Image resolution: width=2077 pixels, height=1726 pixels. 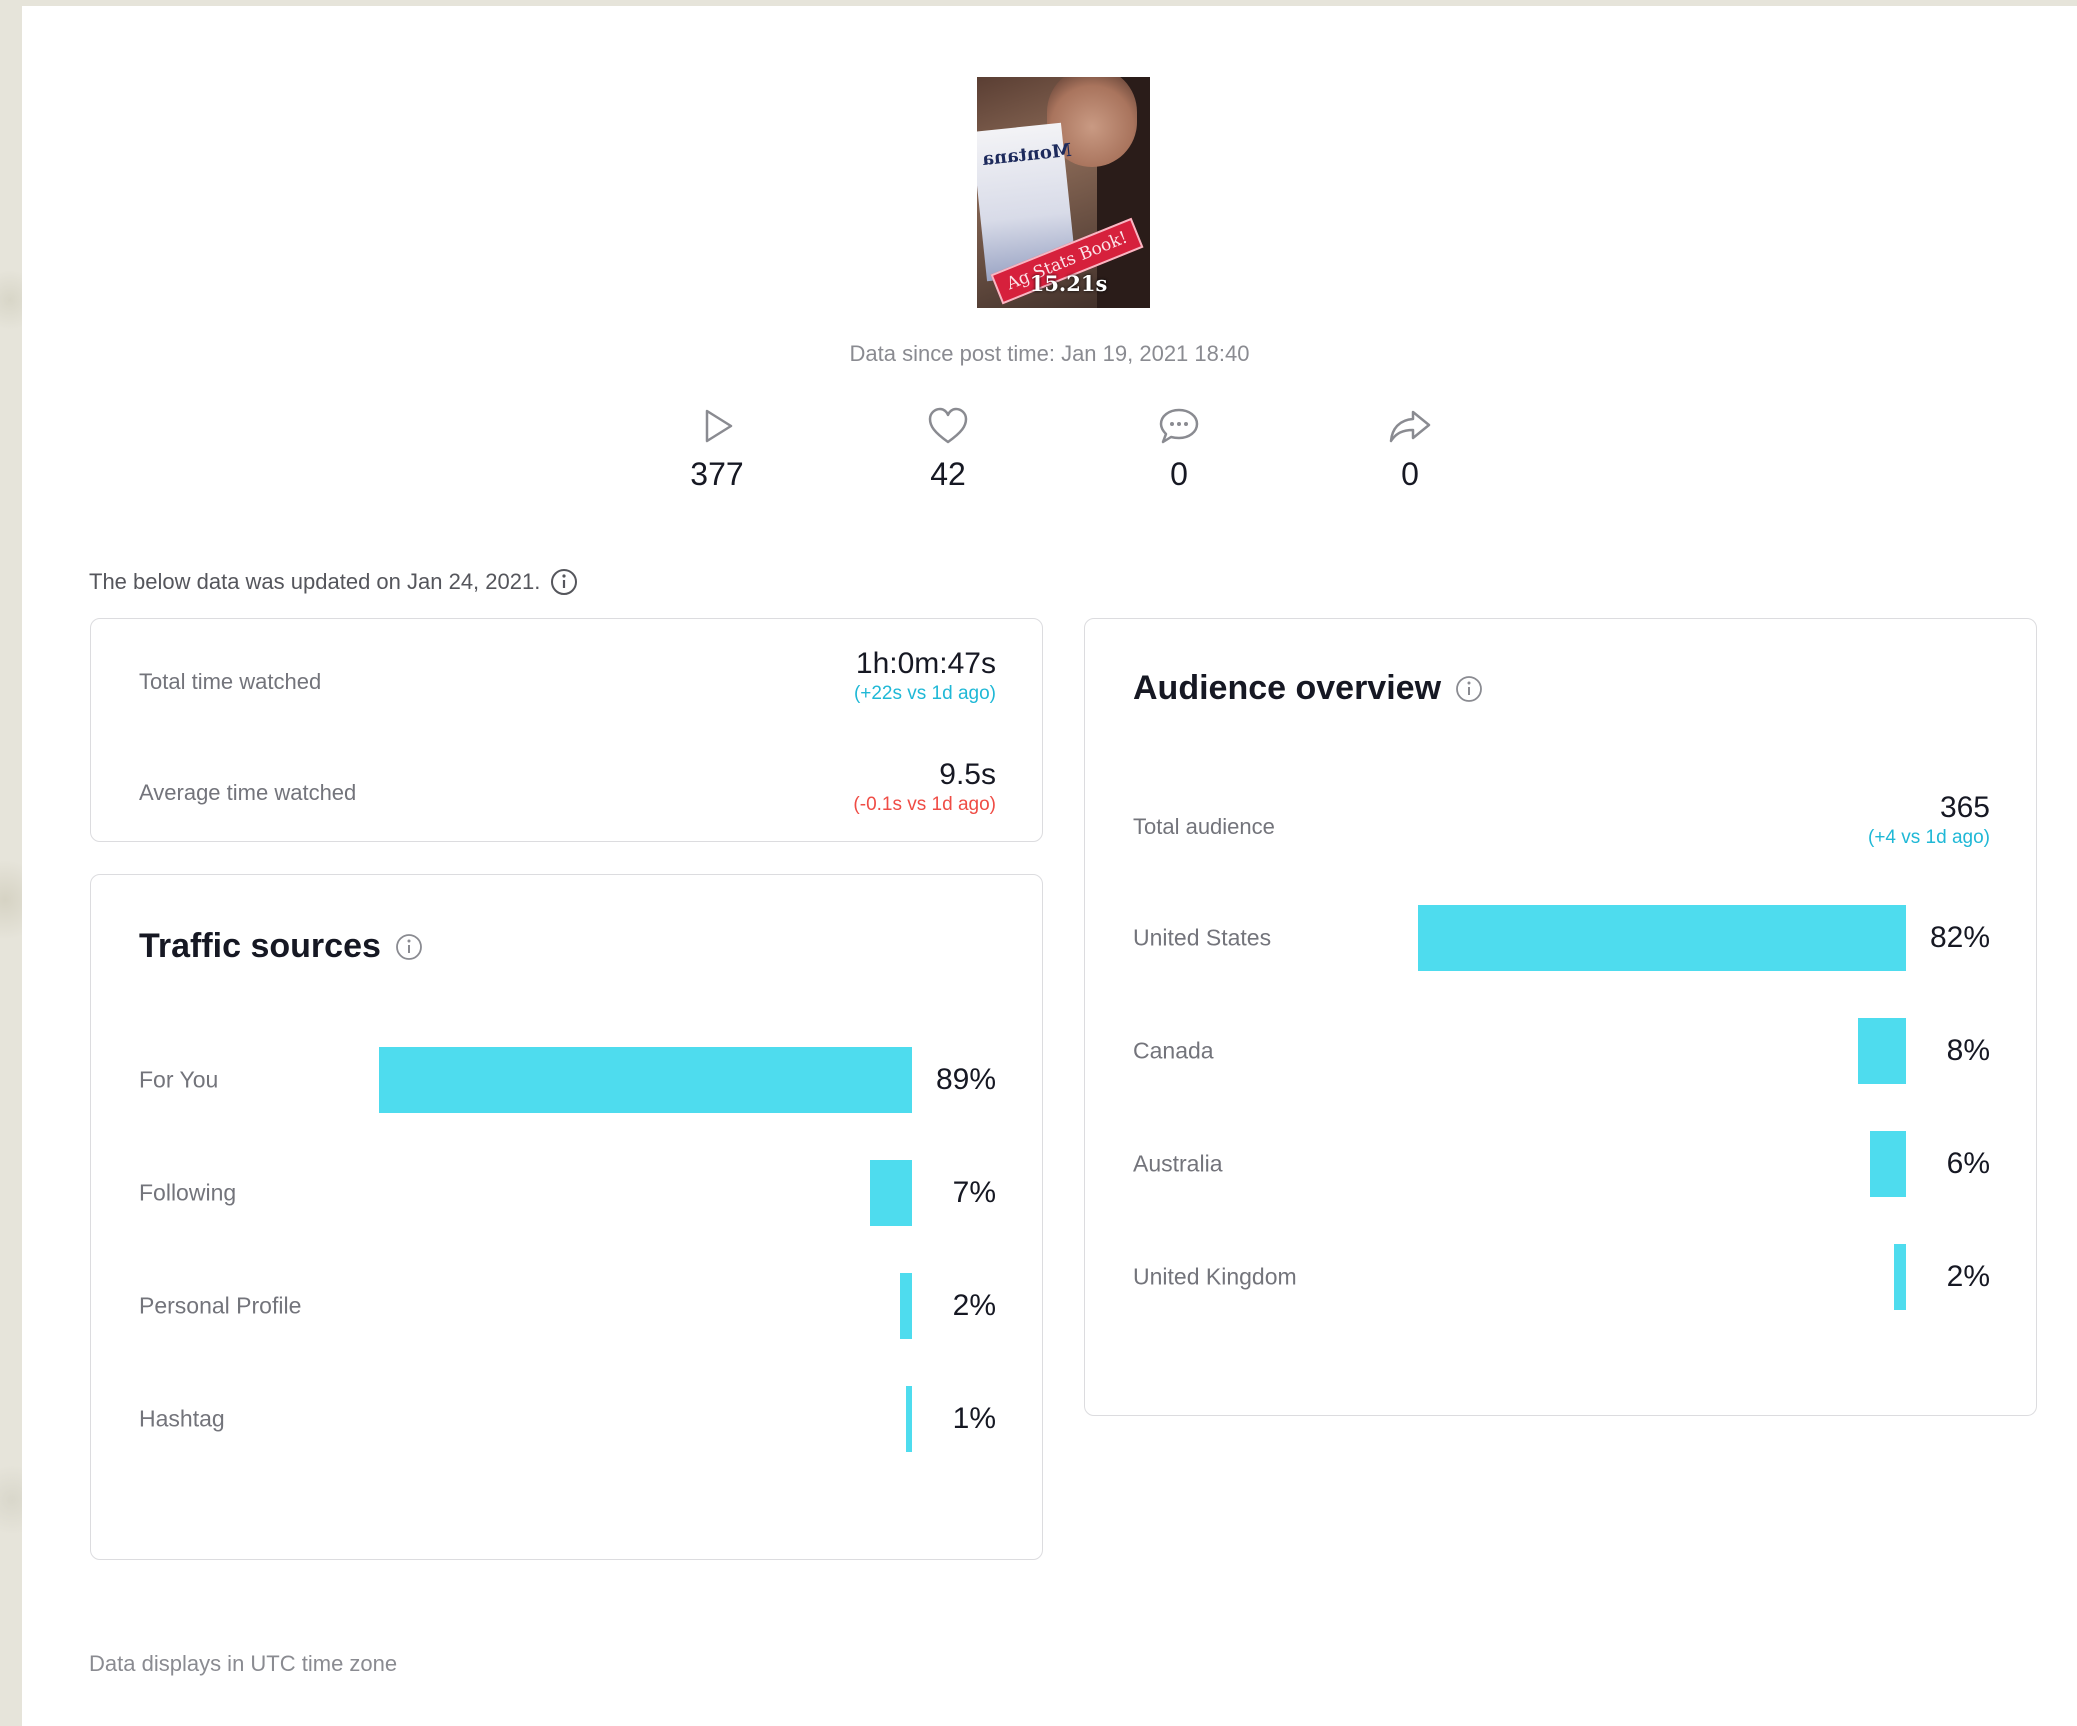 What do you see at coordinates (248, 792) in the screenshot?
I see `average-time-watched-label: Average time watched` at bounding box center [248, 792].